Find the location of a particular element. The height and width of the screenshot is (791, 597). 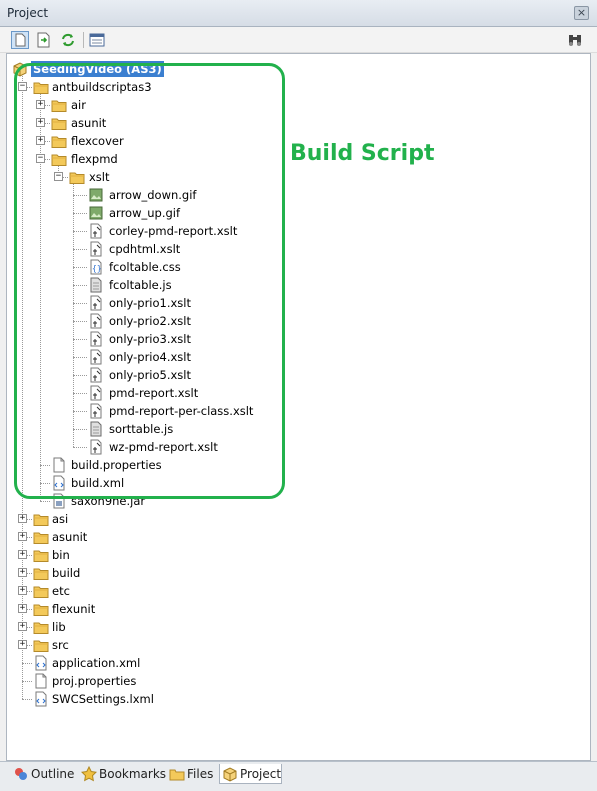

panel-titlebar: Project × is located at coordinates (298, 13).